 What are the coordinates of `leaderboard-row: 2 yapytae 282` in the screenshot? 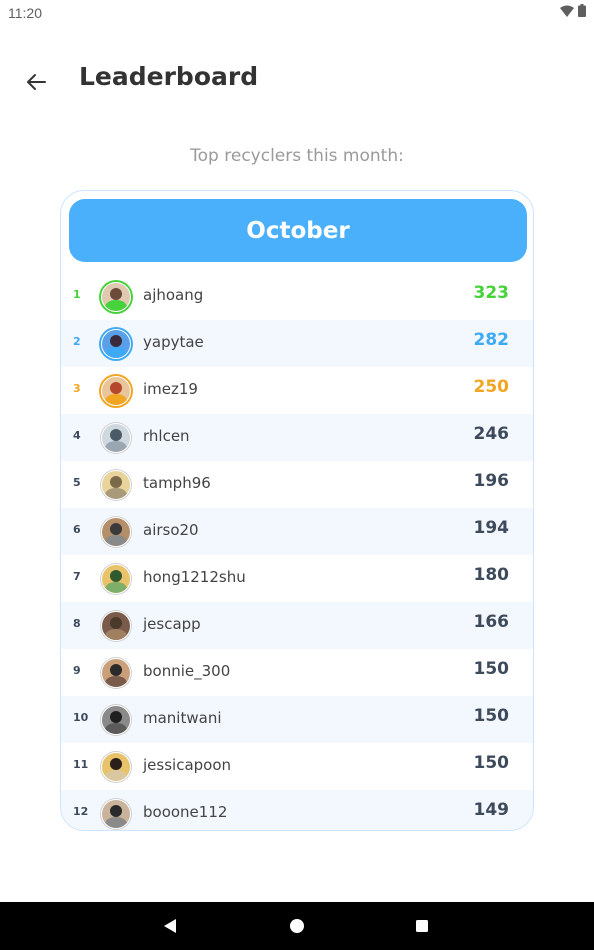 It's located at (297, 343).